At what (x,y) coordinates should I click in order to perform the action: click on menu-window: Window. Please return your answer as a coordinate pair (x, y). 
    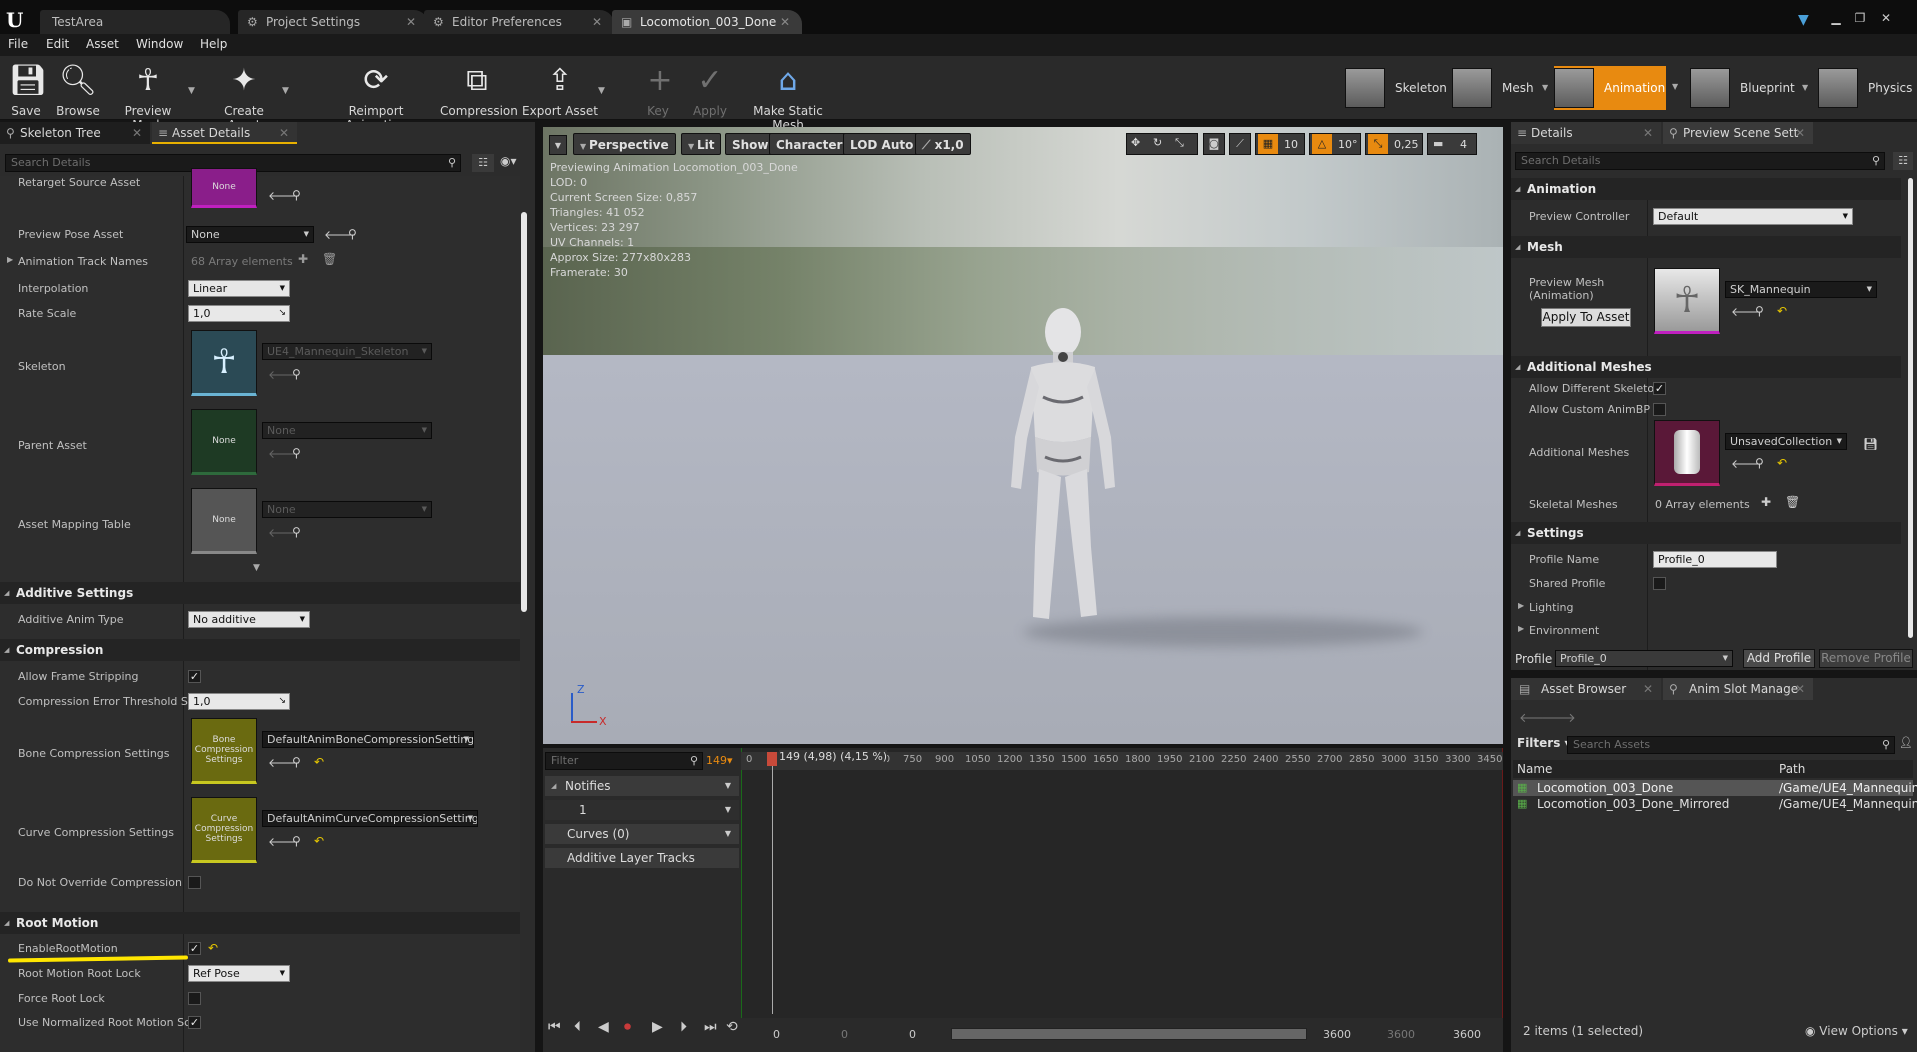
    Looking at the image, I should click on (159, 44).